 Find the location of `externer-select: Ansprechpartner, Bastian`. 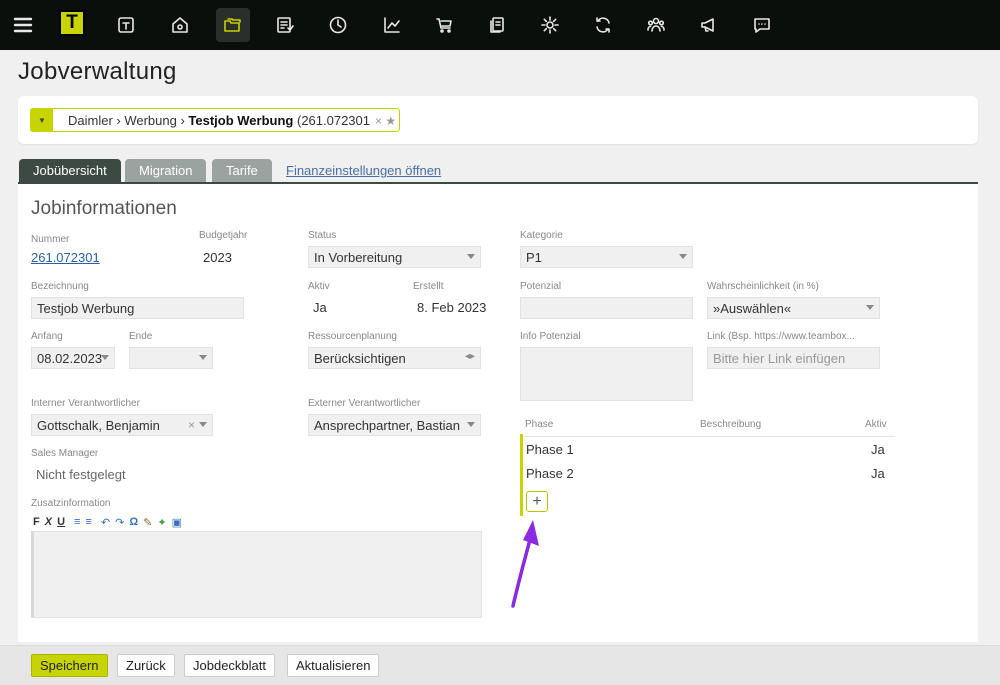

externer-select: Ansprechpartner, Bastian is located at coordinates (394, 425).